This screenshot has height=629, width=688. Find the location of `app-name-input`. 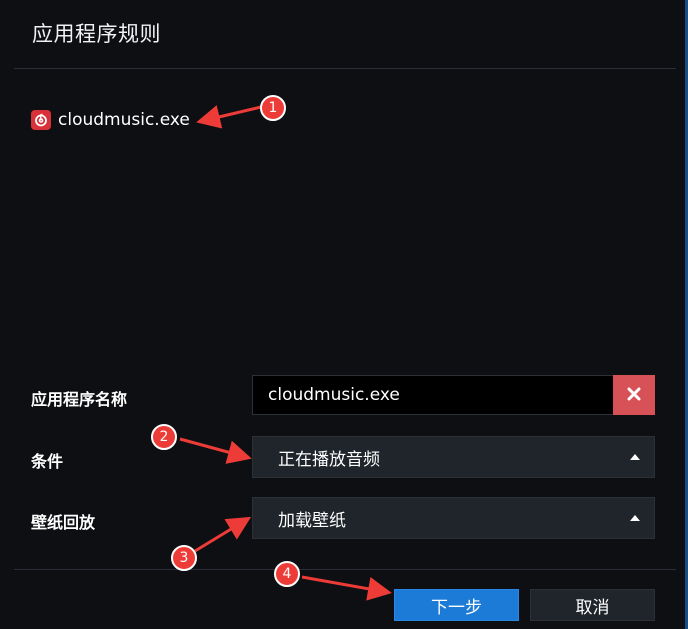

app-name-input is located at coordinates (433, 395).